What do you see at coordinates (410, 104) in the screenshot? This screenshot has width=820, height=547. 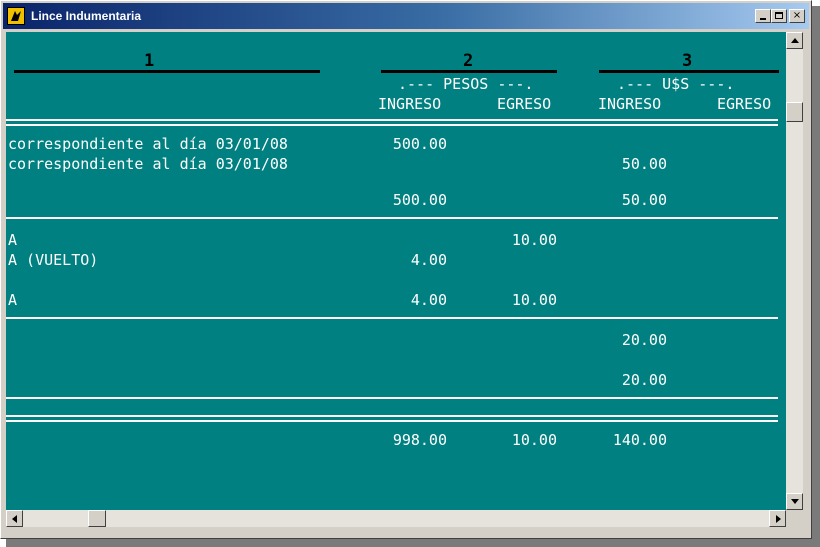 I see `header-ingreso-pesos: INGRESO` at bounding box center [410, 104].